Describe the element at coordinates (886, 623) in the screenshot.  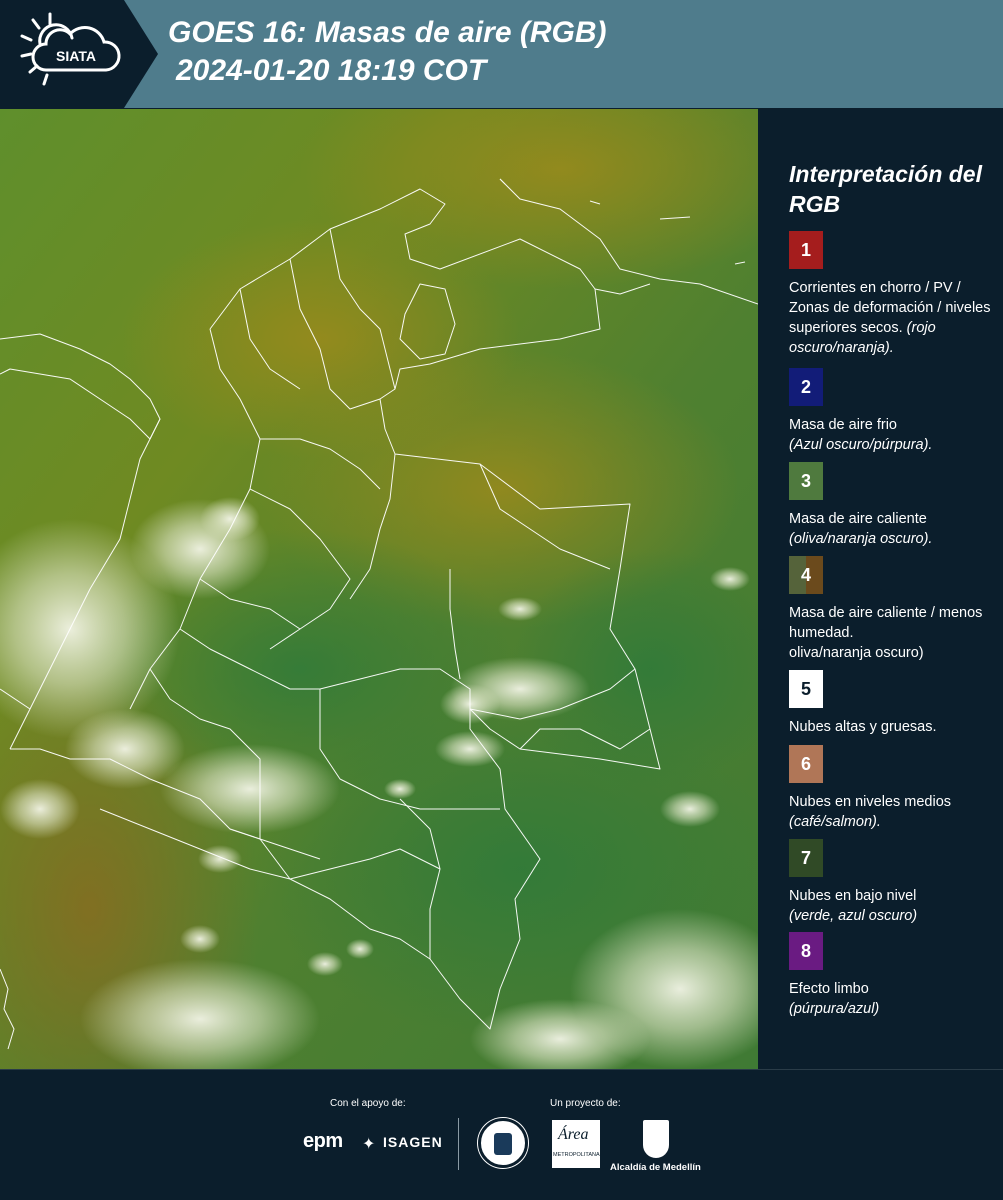
I see `legend-text-4: Masa de aire caliente / menos humedad.` at that location.